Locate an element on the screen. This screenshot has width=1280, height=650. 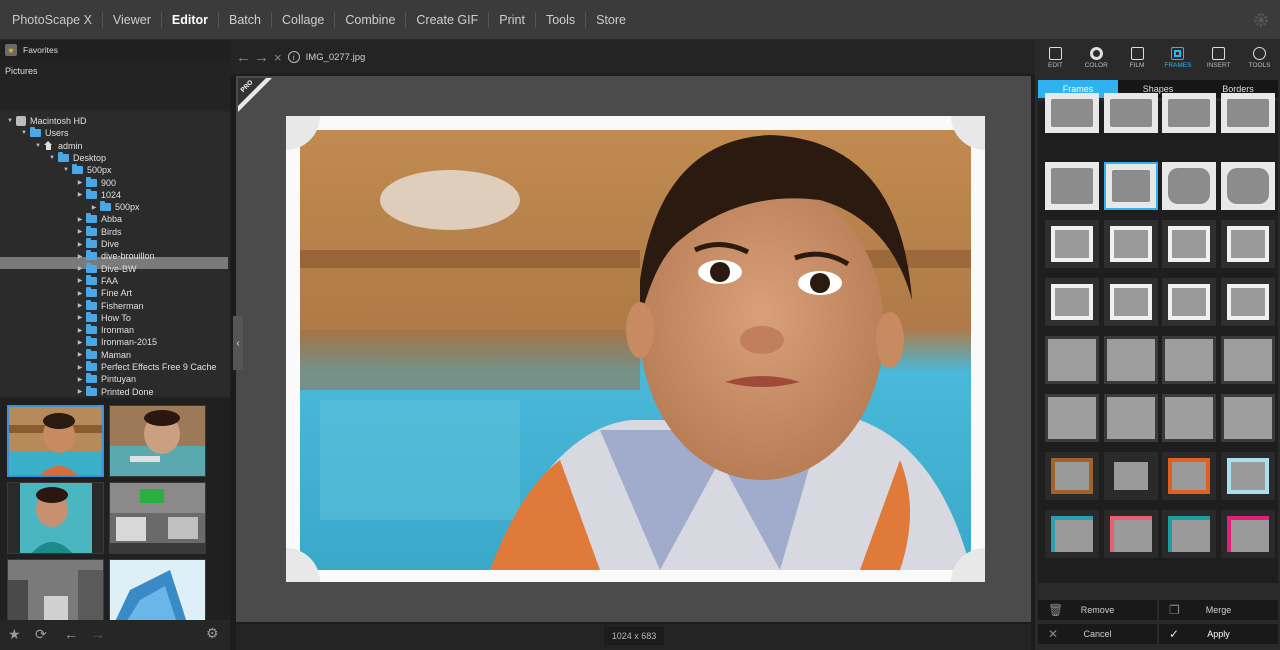
tool-frames: FRAMES is located at coordinates (1177, 58).